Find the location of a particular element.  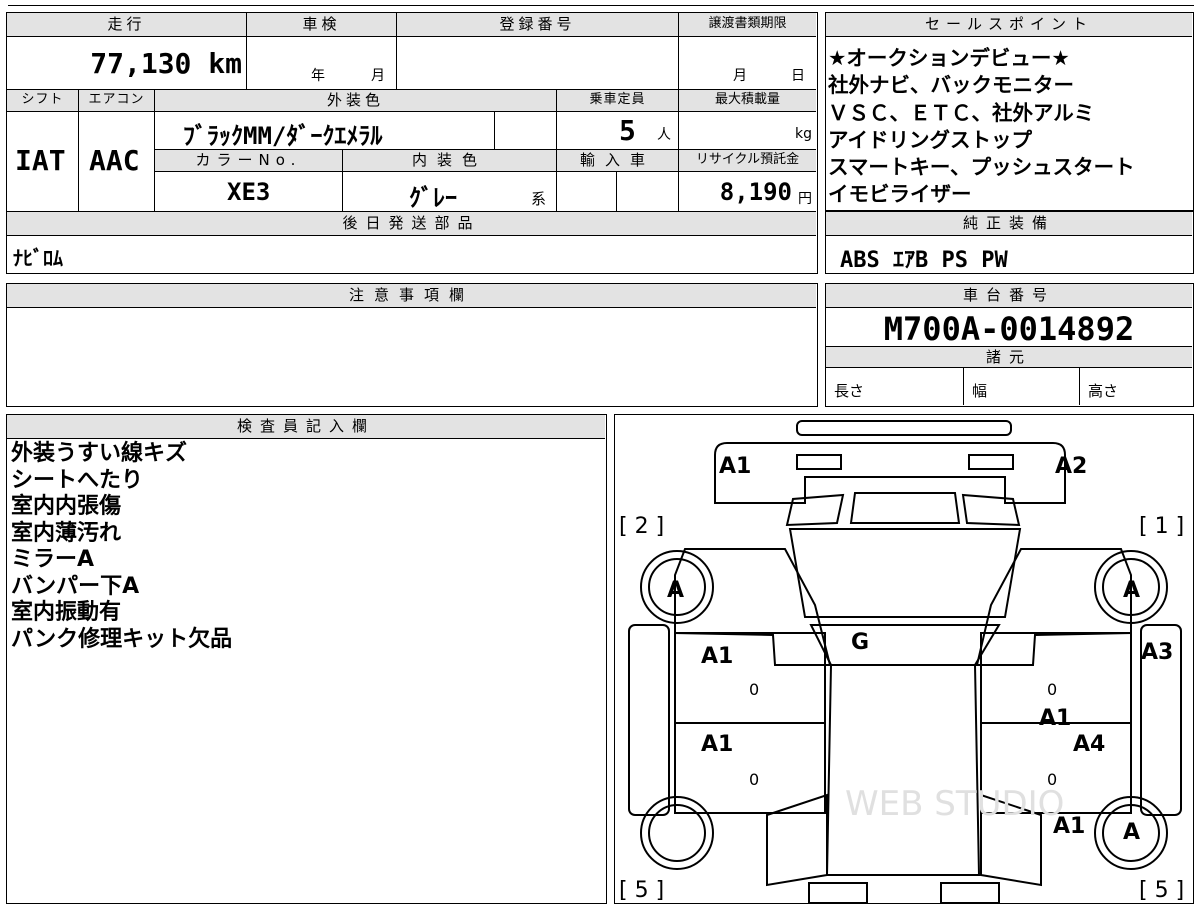

registration-label: 登録番号 is located at coordinates (538, 25).